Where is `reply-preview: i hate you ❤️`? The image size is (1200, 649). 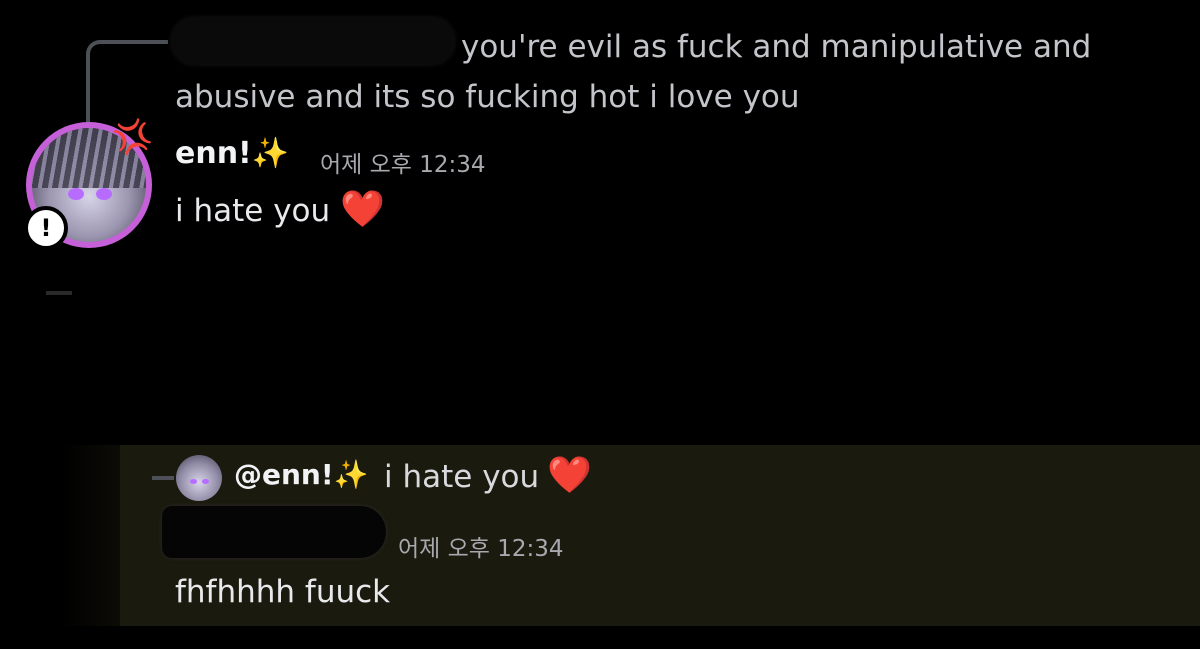
reply-preview: i hate you ❤️ is located at coordinates (488, 475).